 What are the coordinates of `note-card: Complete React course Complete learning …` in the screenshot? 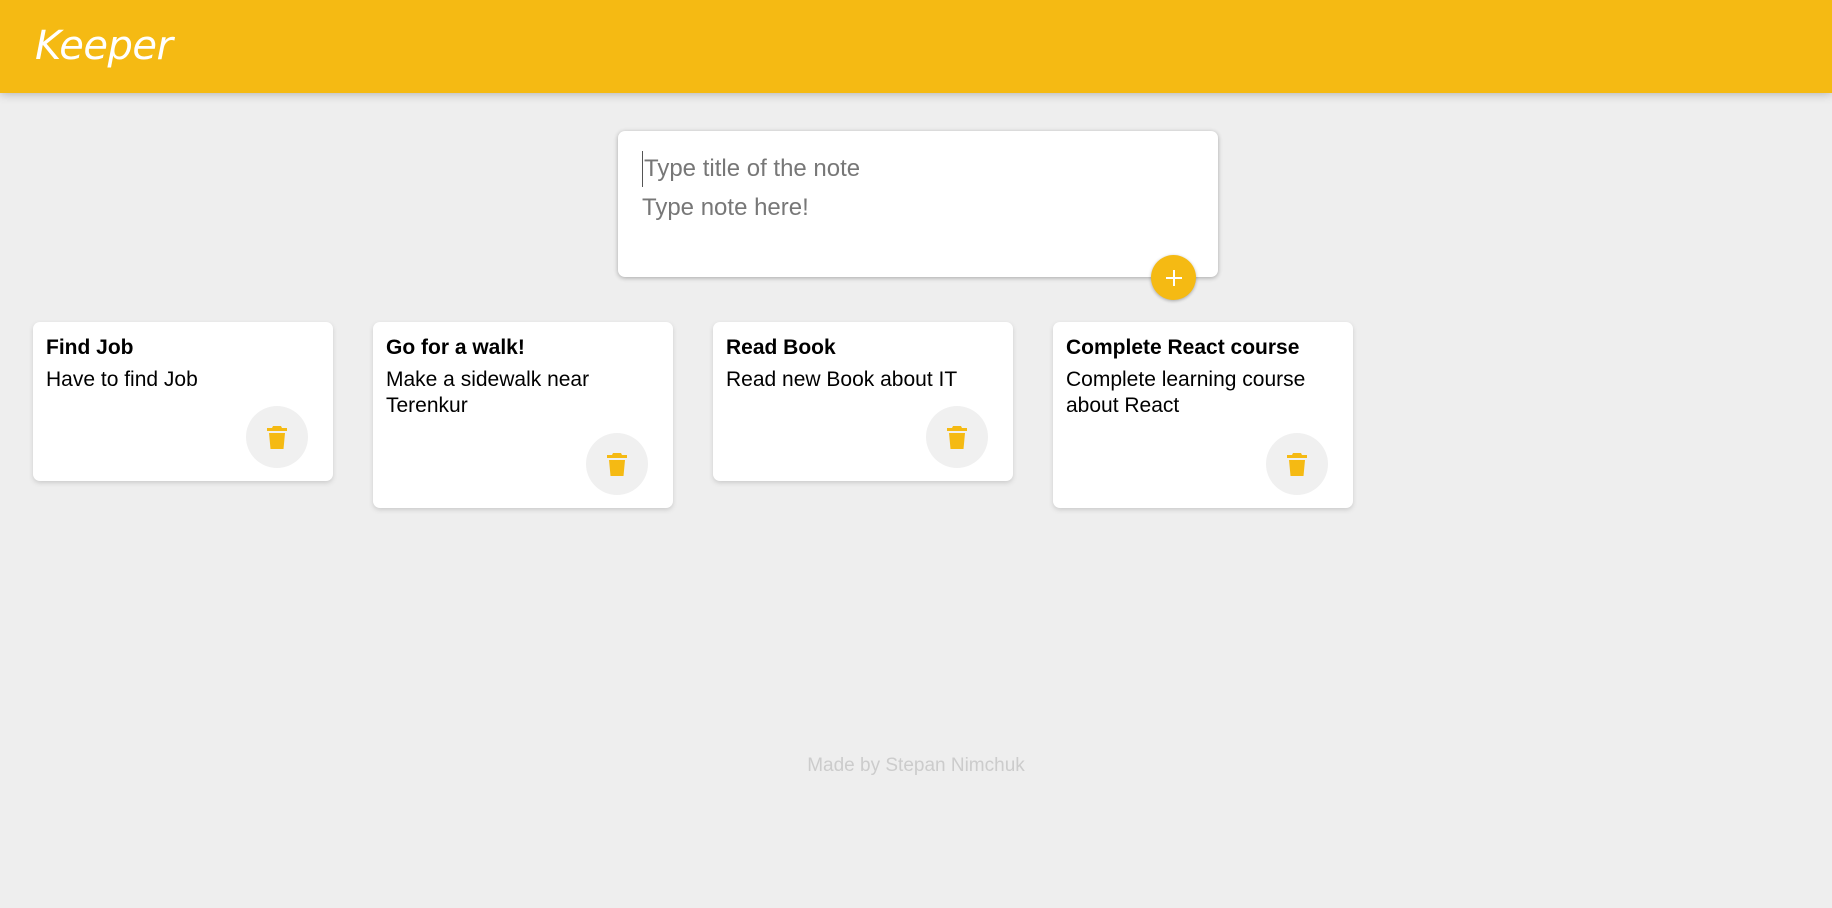 It's located at (1203, 415).